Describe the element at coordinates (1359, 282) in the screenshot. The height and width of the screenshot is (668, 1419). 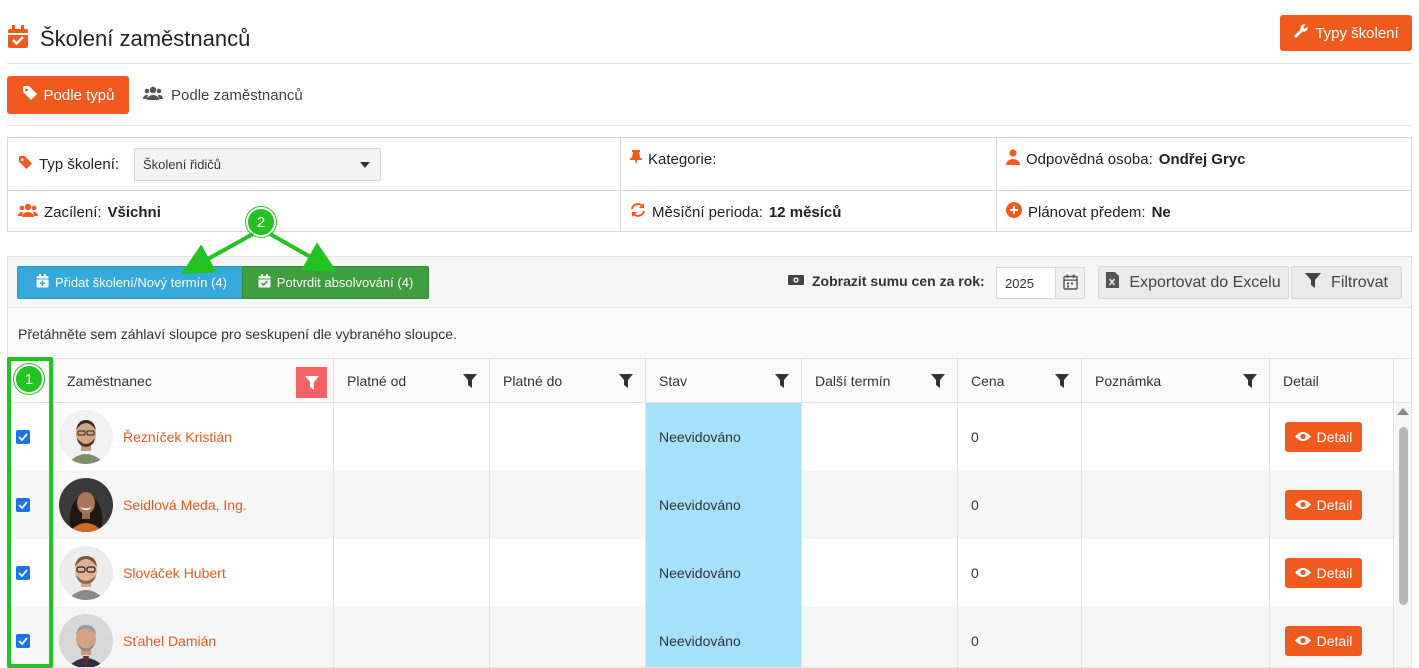
I see `filter-label: Filtrovat` at that location.